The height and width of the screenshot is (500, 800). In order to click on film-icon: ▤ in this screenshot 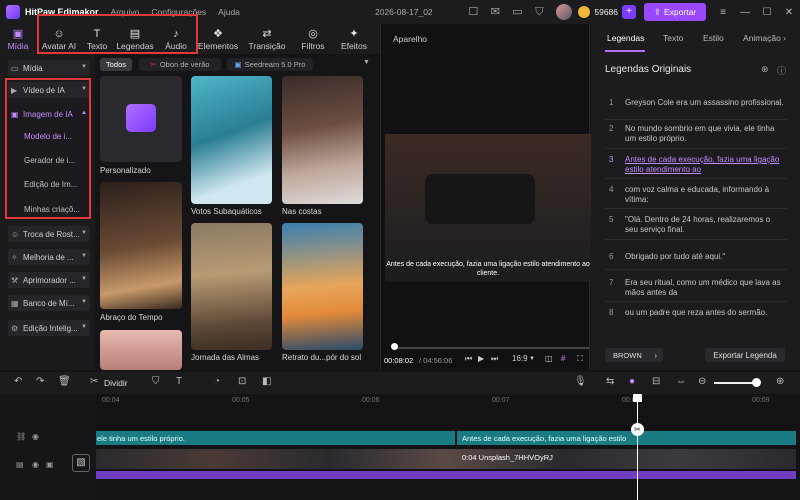, I will do `click(20, 464)`.